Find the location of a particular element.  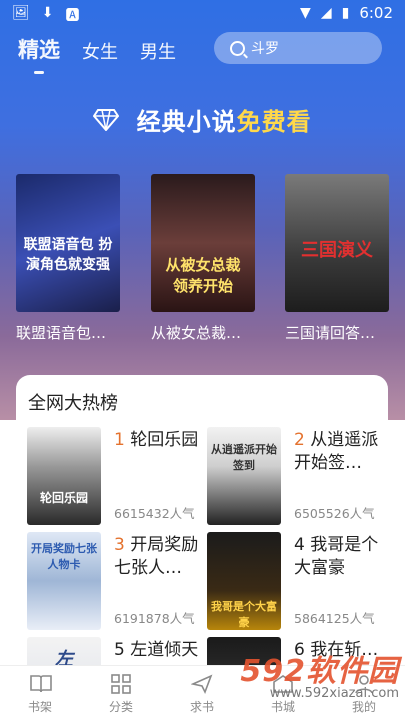

hot-list-item: 轮回乐园 1 轮回乐园 6615432人气 is located at coordinates (113, 476).